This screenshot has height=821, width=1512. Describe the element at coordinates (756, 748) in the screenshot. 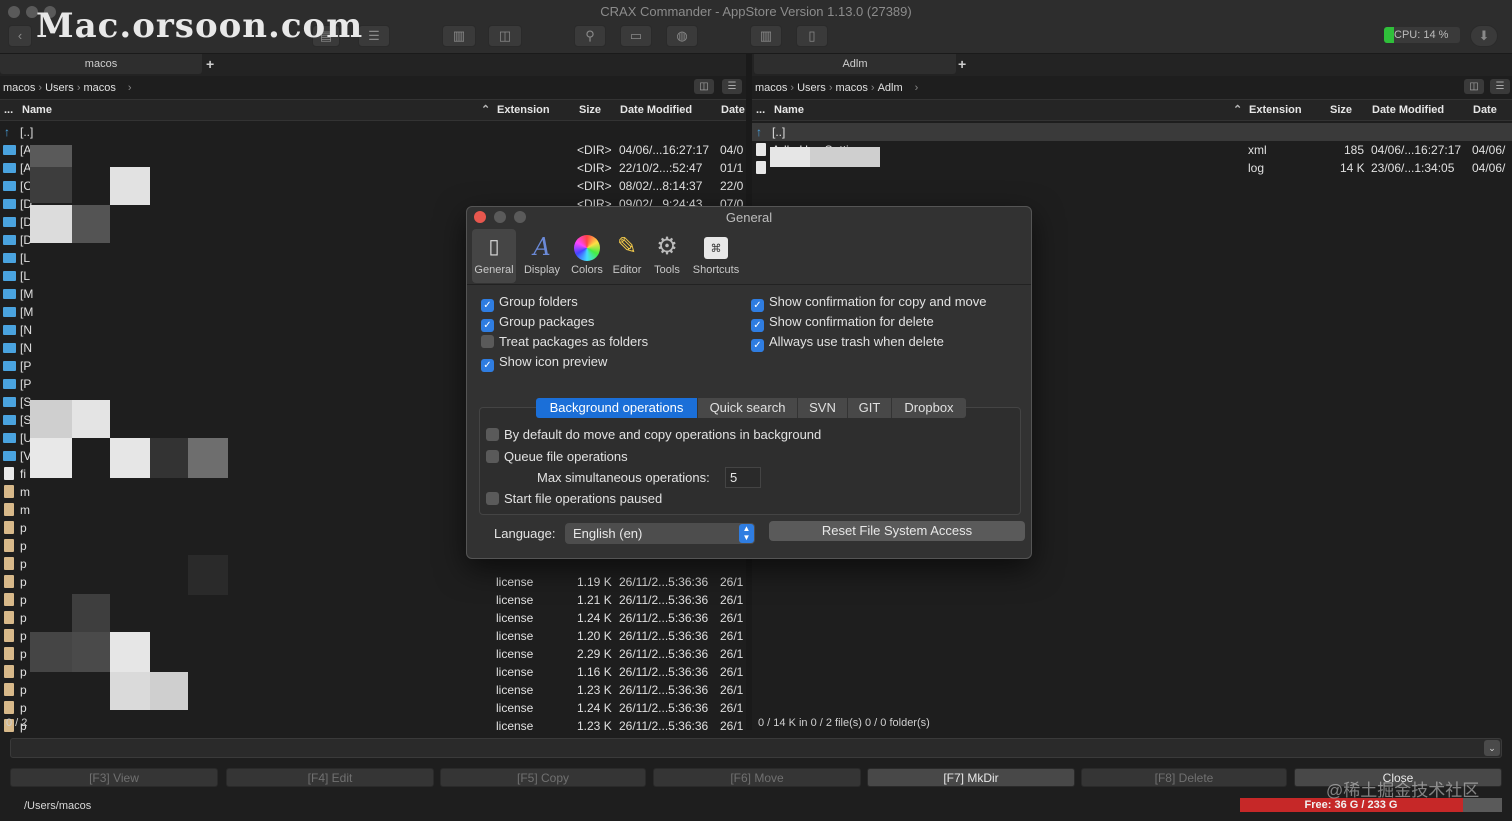

I see `command-line-input` at that location.